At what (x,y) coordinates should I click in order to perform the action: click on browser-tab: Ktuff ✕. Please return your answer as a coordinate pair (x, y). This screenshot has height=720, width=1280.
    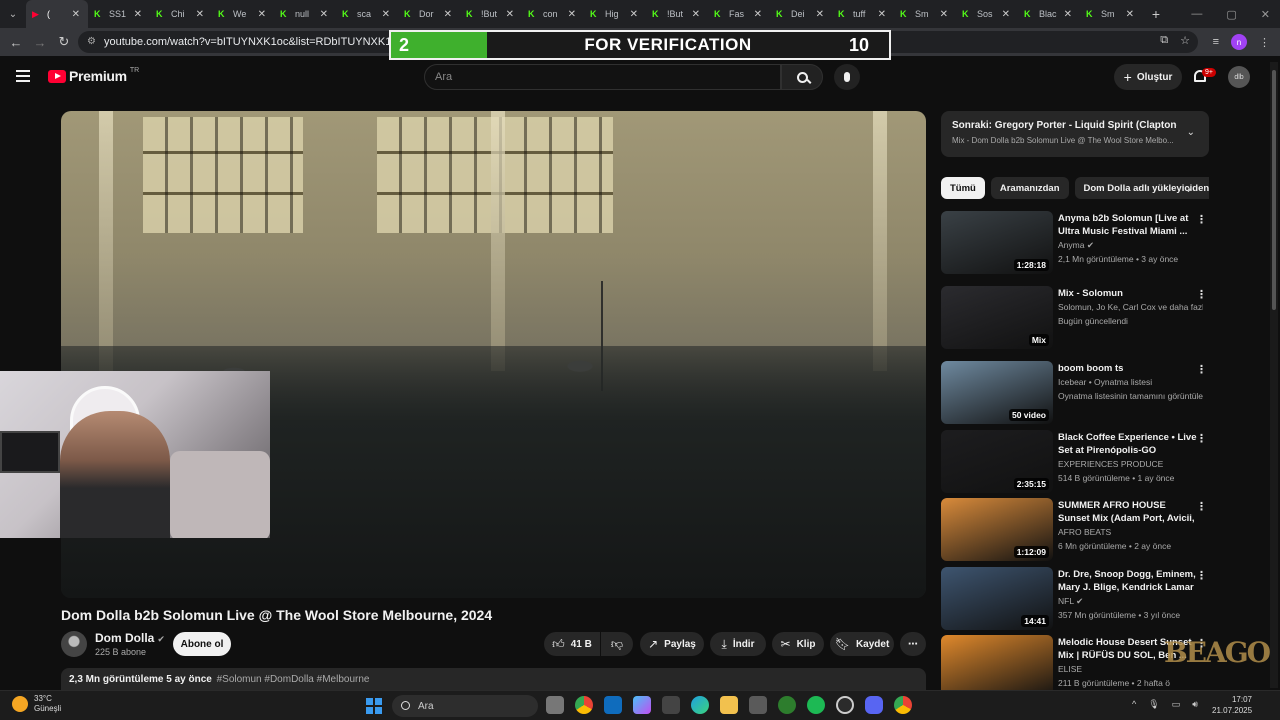
    Looking at the image, I should click on (863, 14).